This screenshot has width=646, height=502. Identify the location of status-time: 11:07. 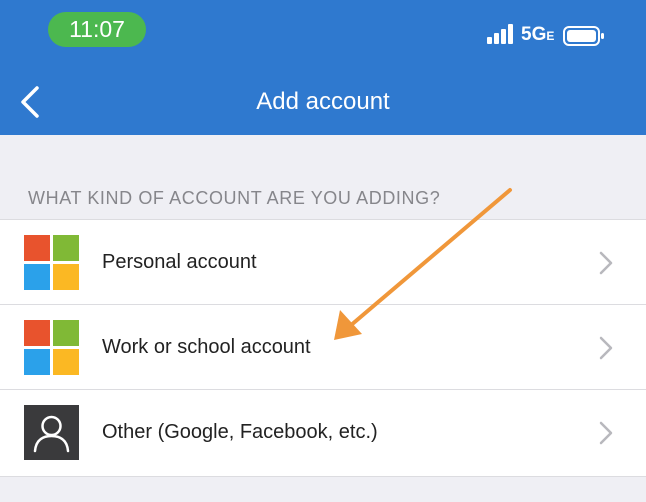
(97, 29).